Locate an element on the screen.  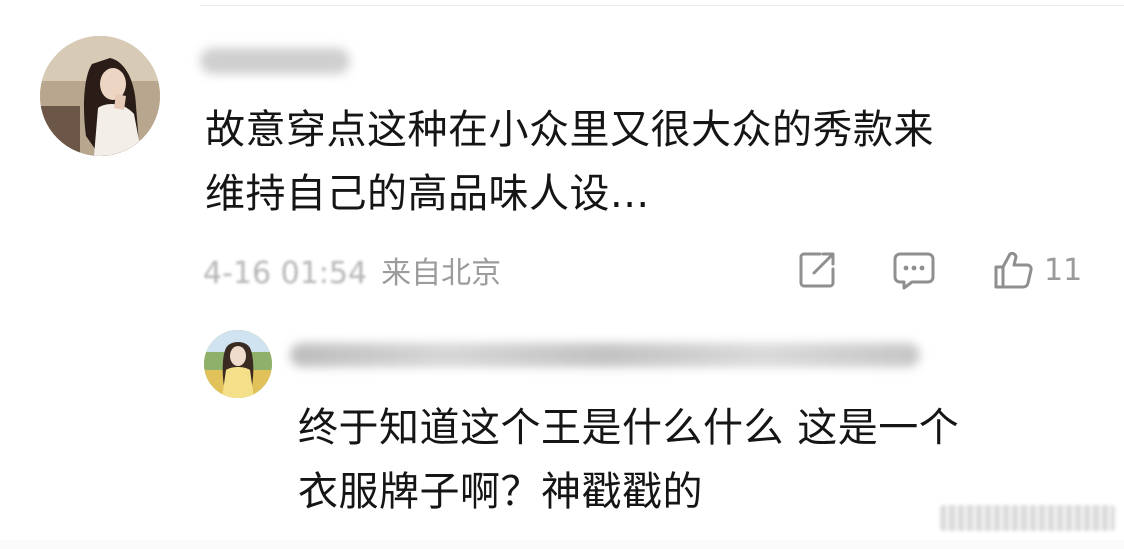
comment-meta: 4-16 01:54 来自北京 is located at coordinates (352, 270).